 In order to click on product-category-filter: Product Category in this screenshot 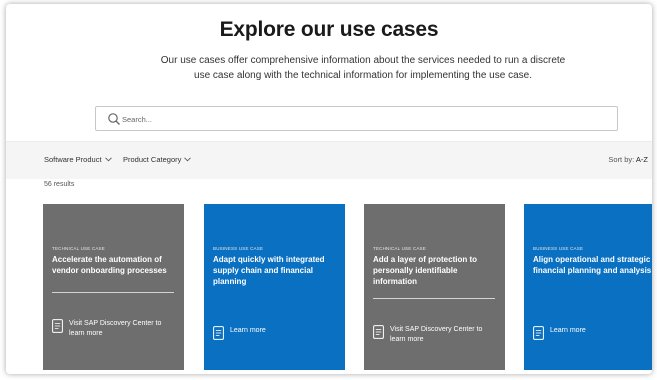, I will do `click(157, 159)`.